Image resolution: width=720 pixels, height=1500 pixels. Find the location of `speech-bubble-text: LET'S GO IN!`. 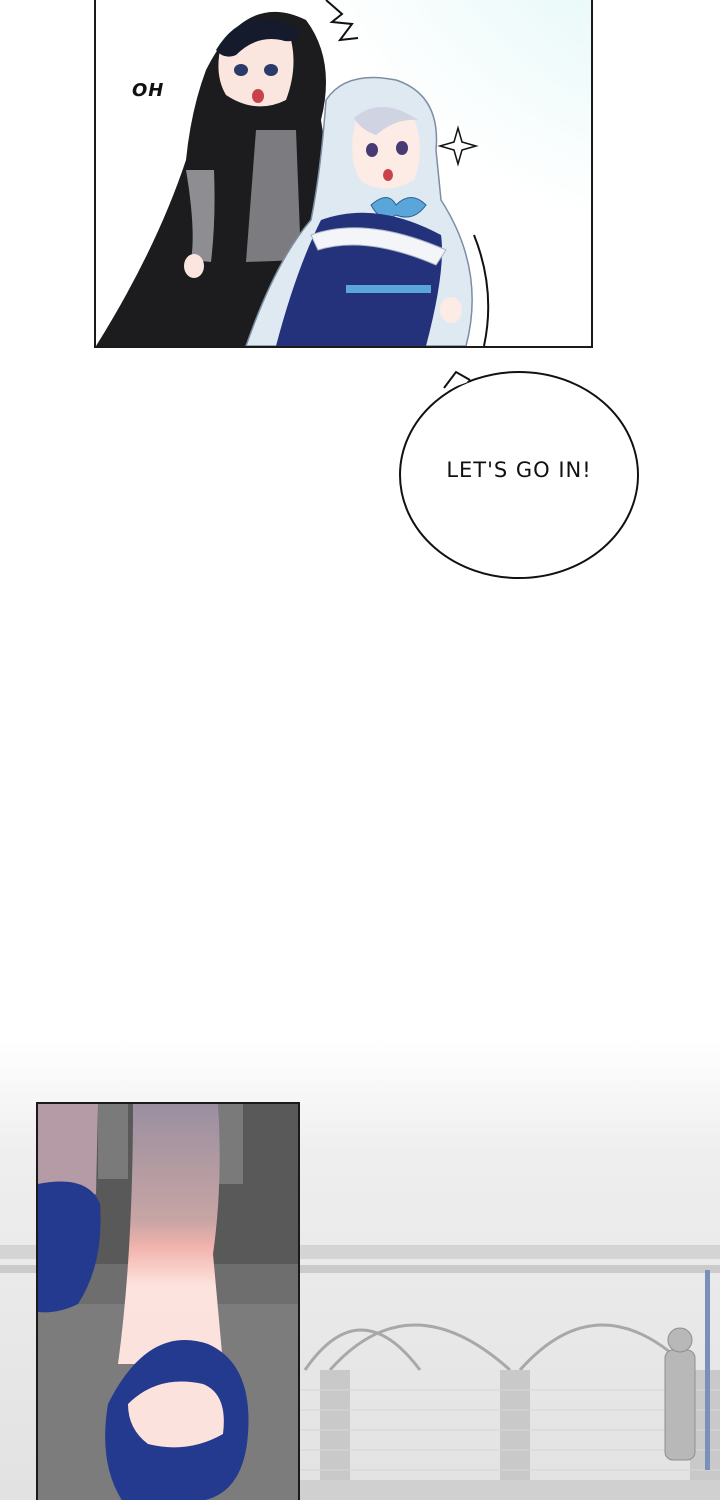

speech-bubble-text: LET'S GO IN! is located at coordinates (519, 470).